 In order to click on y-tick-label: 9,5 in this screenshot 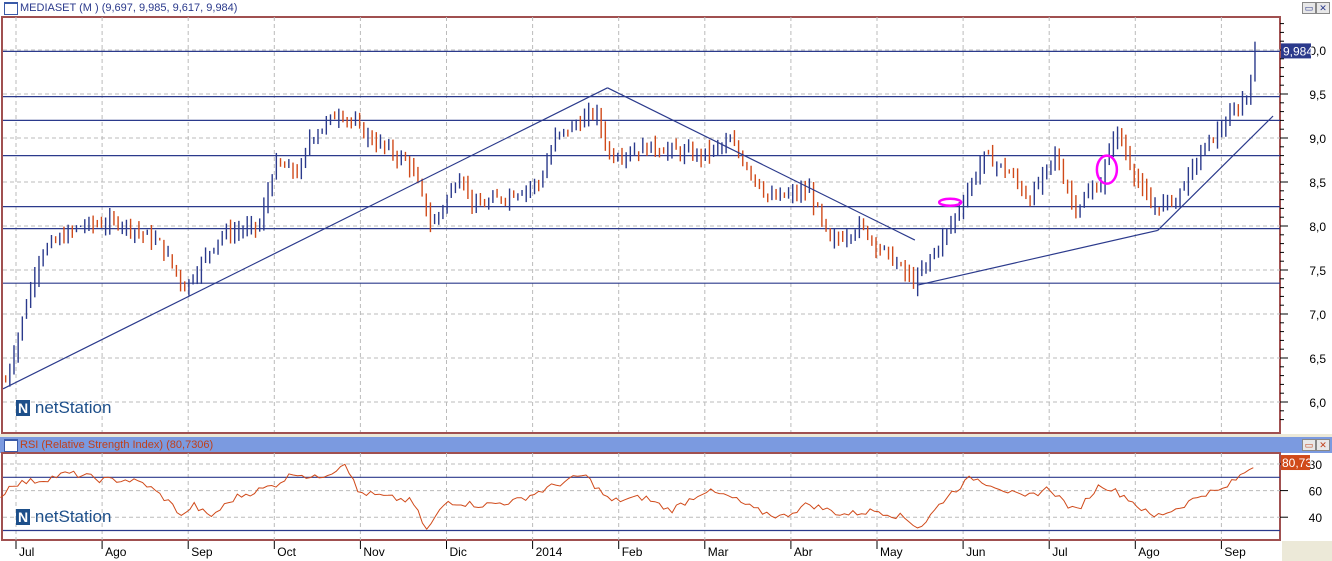, I will do `click(1317, 95)`.